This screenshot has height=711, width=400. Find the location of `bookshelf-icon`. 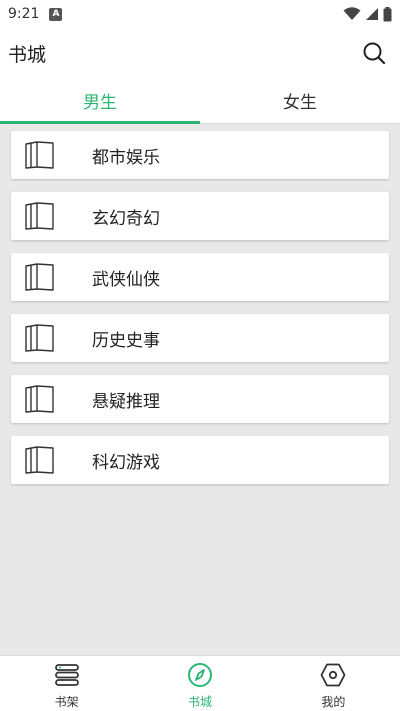

bookshelf-icon is located at coordinates (67, 675).